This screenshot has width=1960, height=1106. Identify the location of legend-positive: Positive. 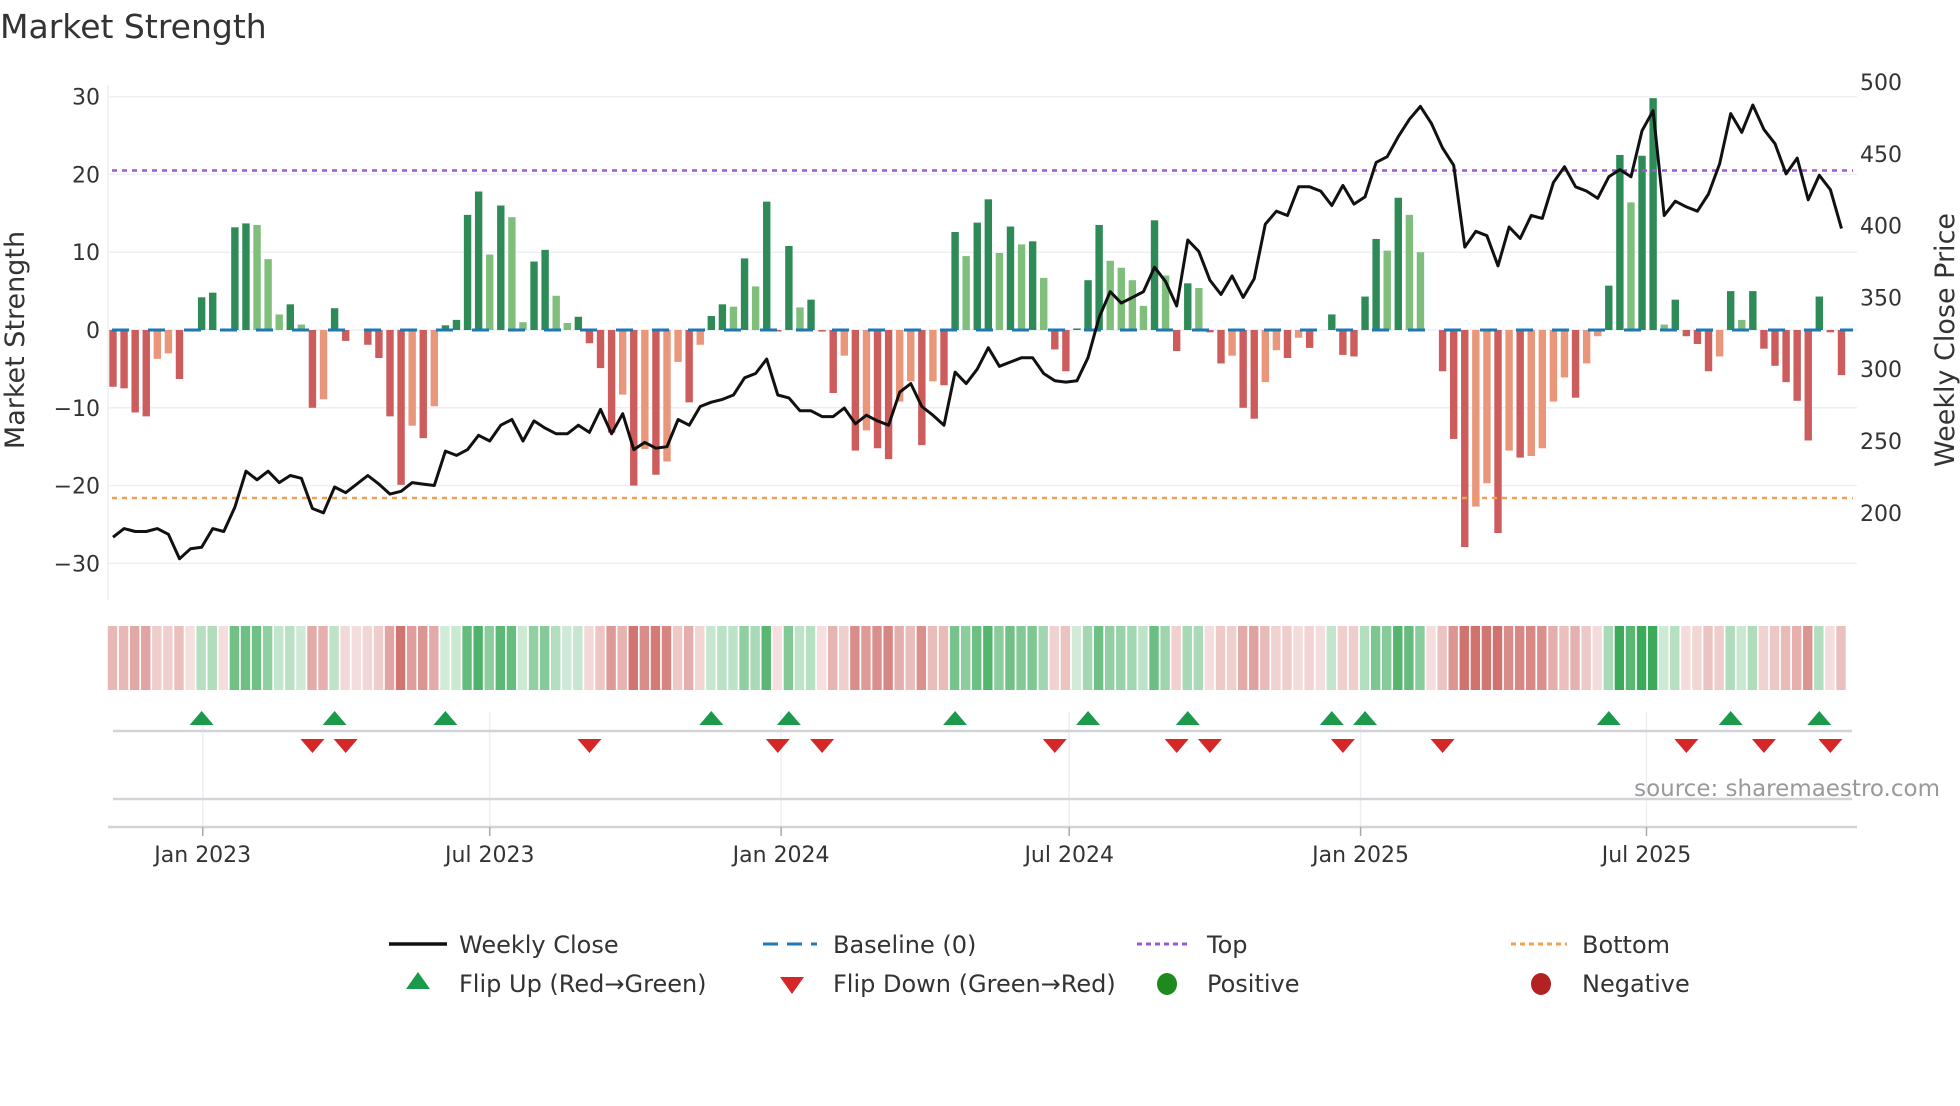
(1228, 984).